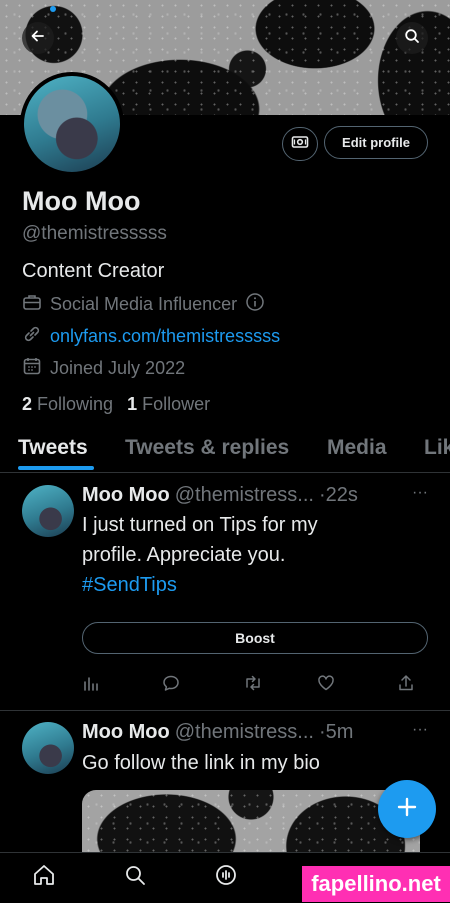  What do you see at coordinates (132, 404) in the screenshot?
I see `followers-count: 1` at bounding box center [132, 404].